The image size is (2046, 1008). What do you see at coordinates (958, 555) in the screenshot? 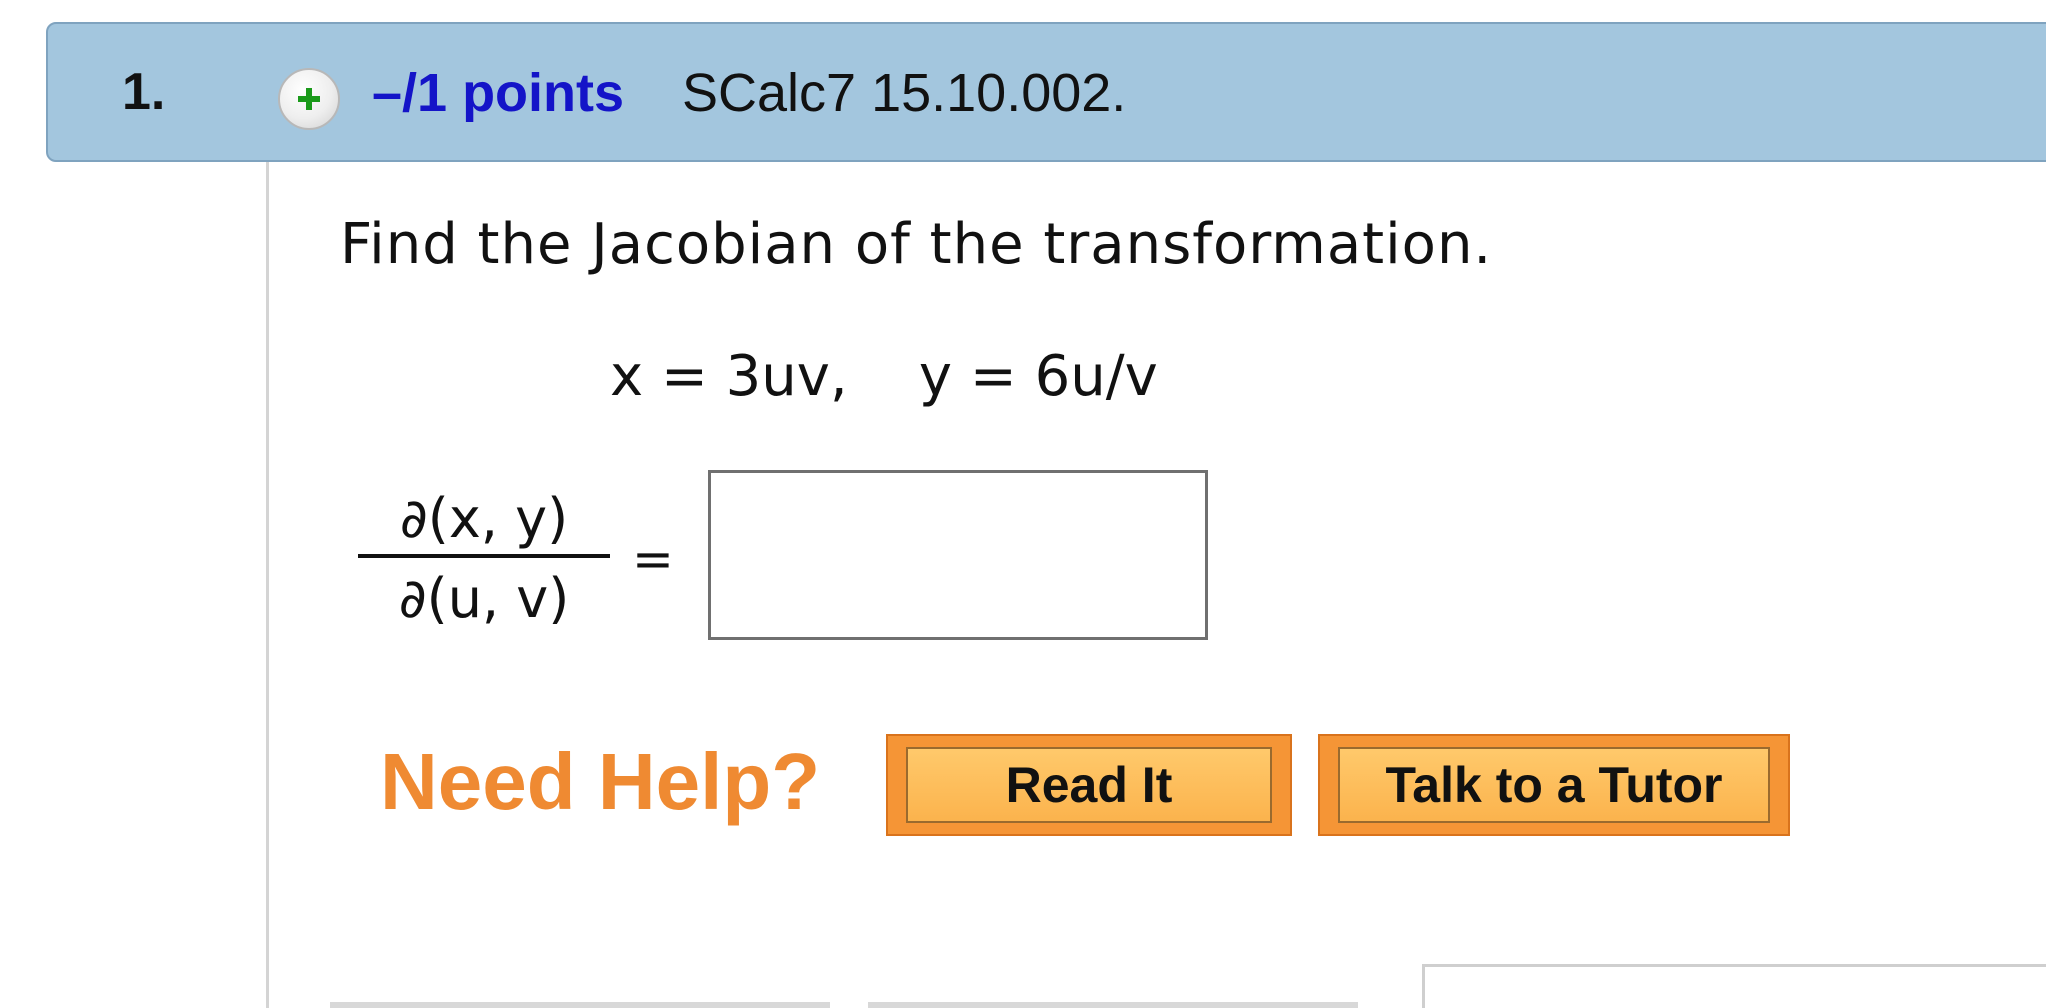
I see `jacobian-answer-input` at bounding box center [958, 555].